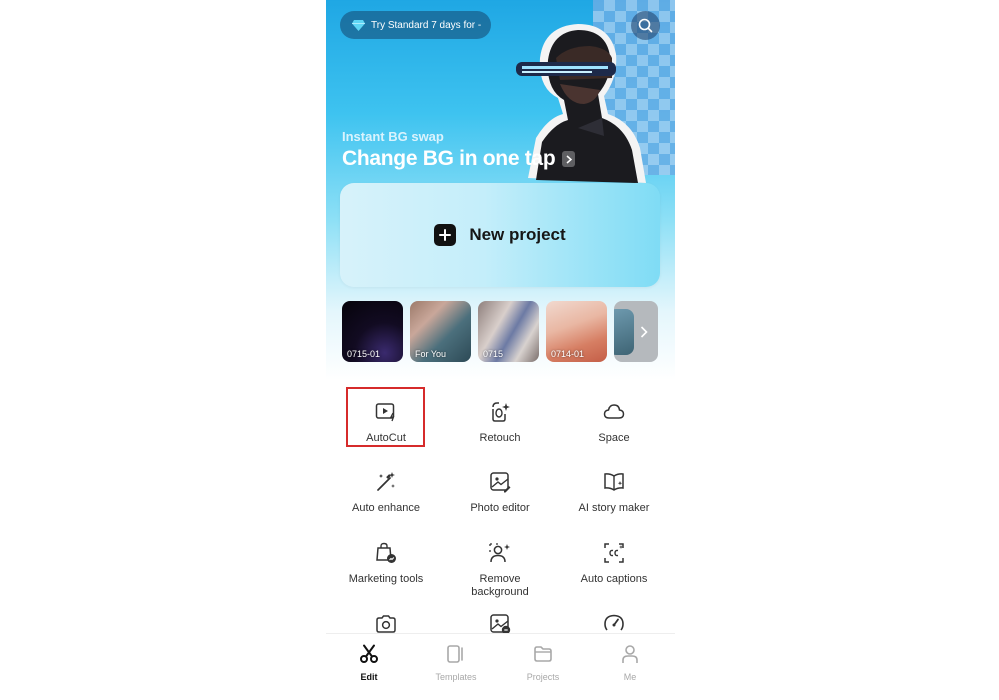  I want to click on book-icon, so click(614, 482).